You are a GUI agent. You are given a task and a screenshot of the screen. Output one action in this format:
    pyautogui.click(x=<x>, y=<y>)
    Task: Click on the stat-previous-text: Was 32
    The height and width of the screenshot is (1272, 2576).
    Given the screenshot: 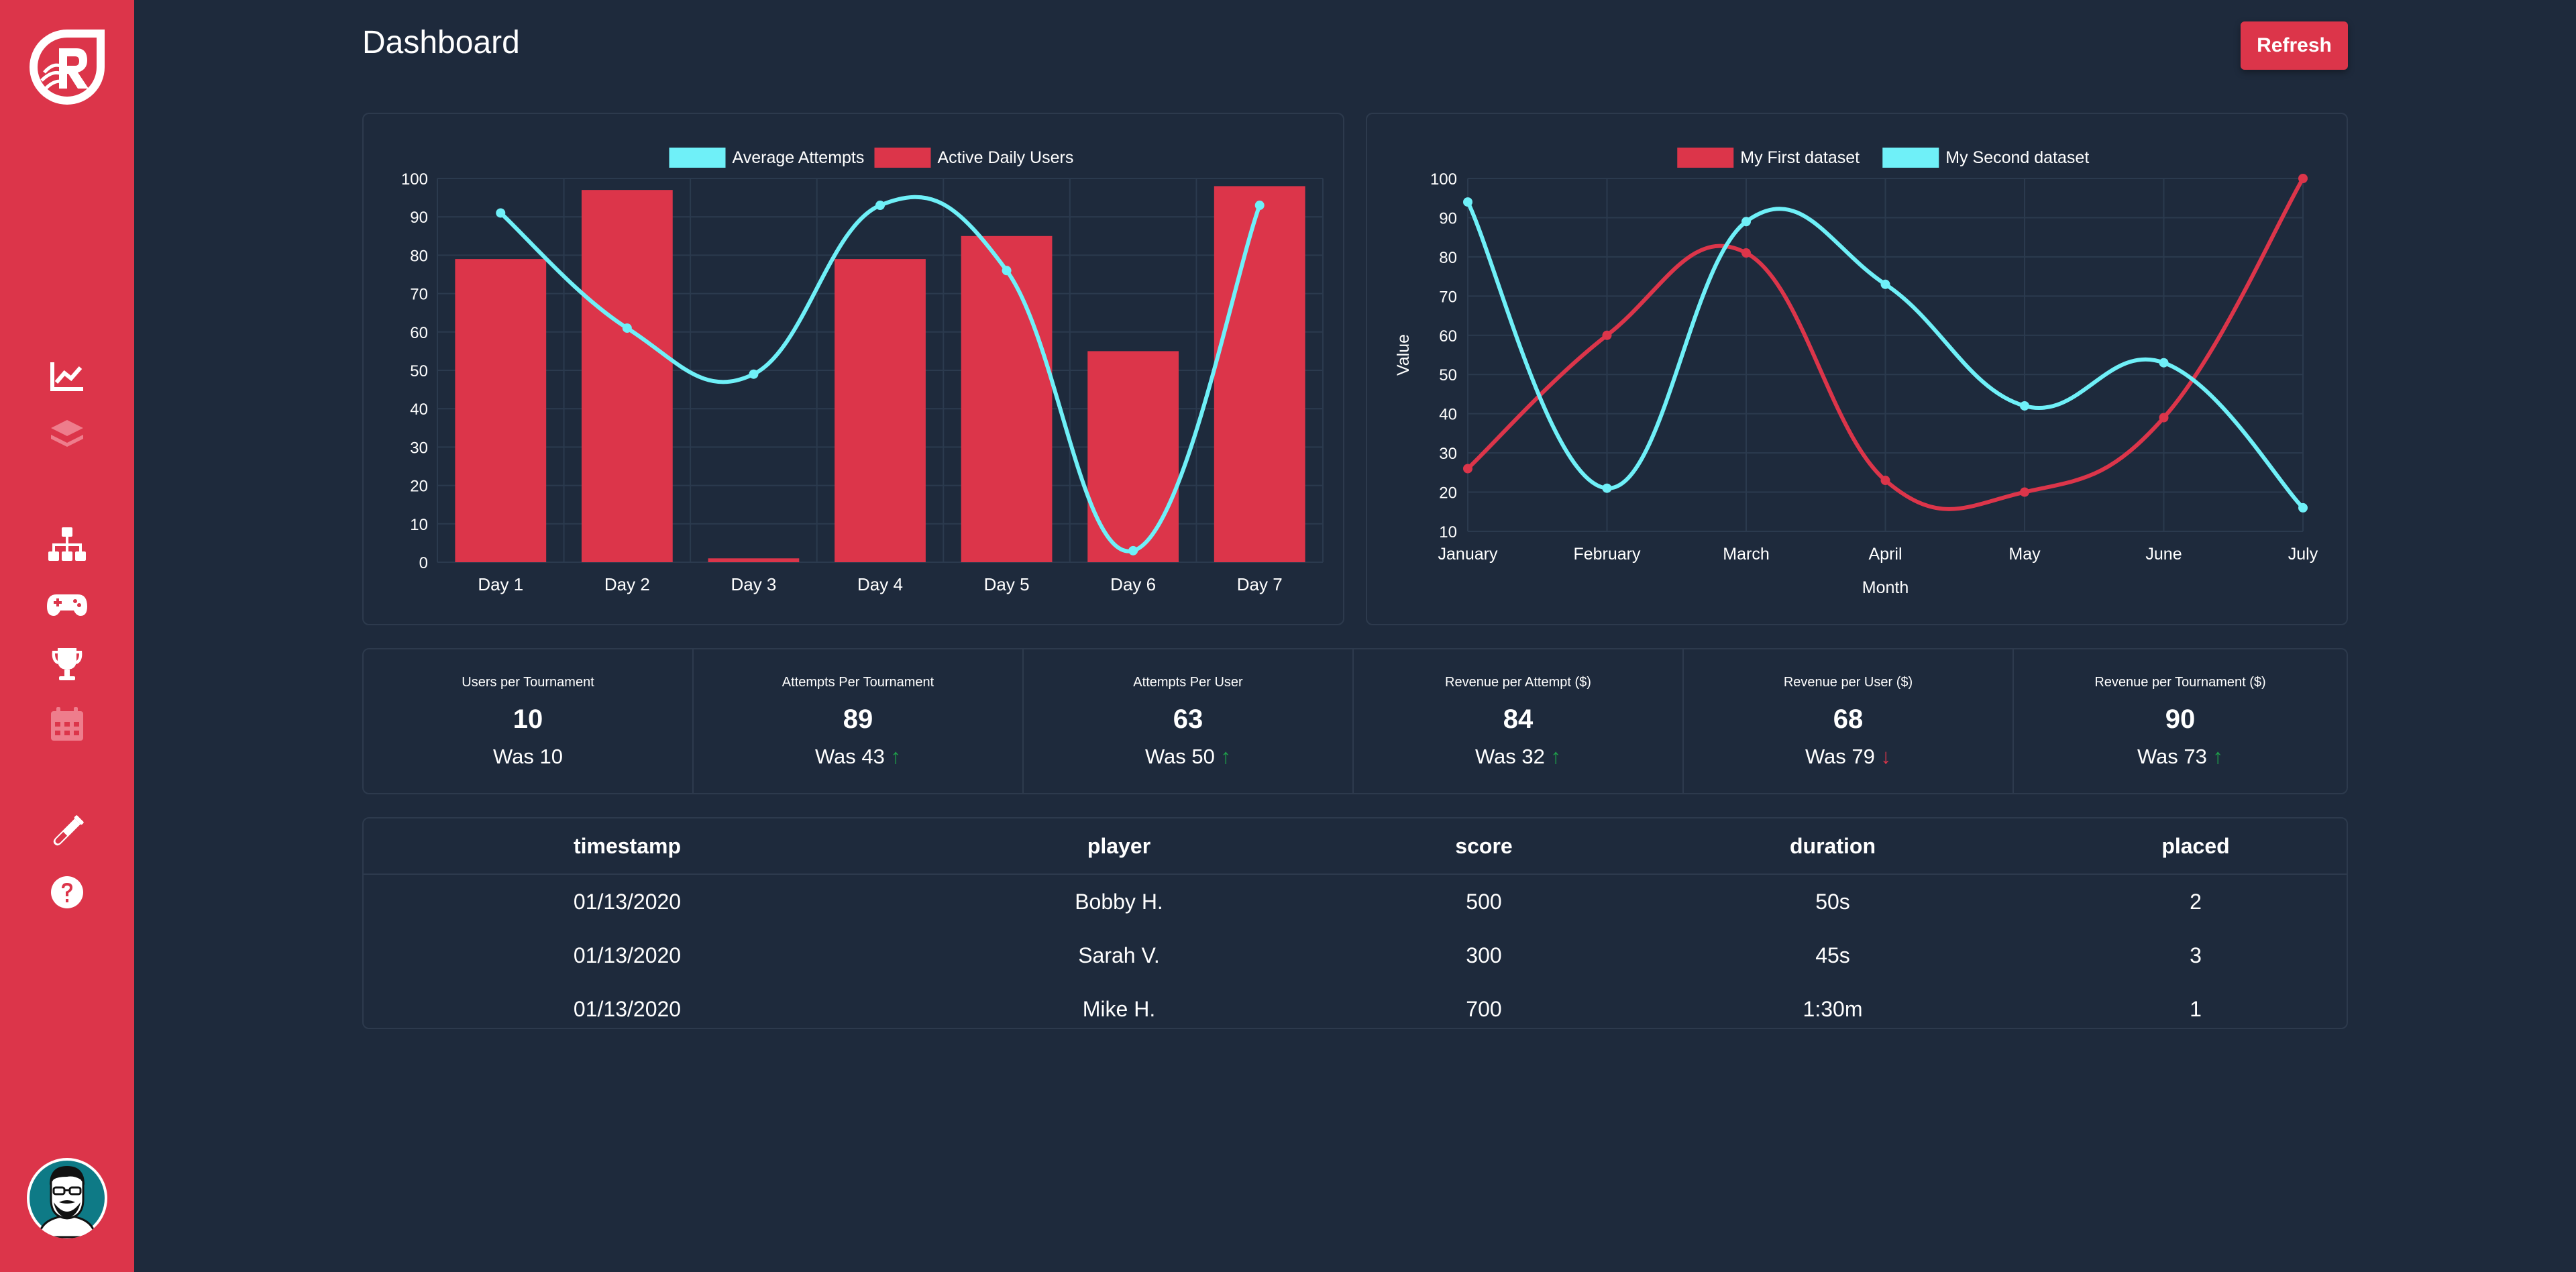 What is the action you would take?
    pyautogui.click(x=1509, y=756)
    